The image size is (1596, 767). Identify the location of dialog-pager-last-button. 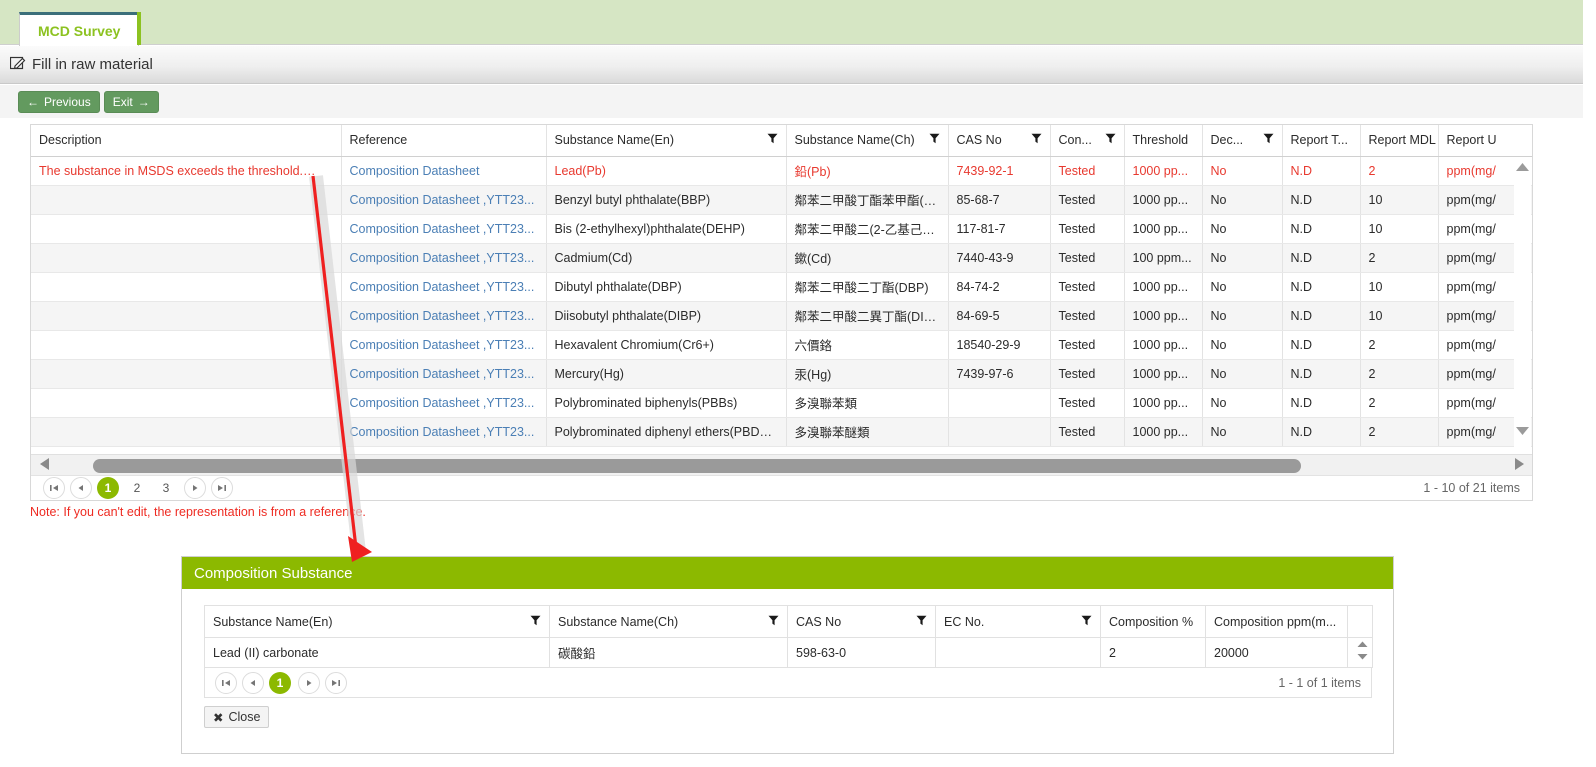
(336, 682).